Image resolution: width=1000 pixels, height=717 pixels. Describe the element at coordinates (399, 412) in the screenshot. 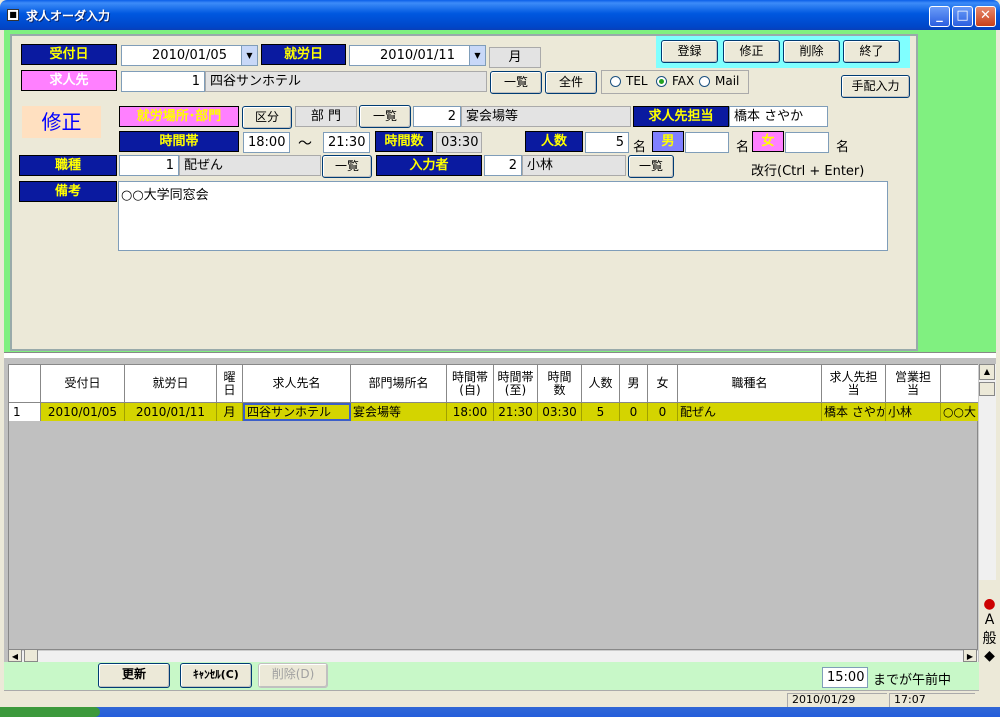

I see `cell-bumon: 宴会場等` at that location.